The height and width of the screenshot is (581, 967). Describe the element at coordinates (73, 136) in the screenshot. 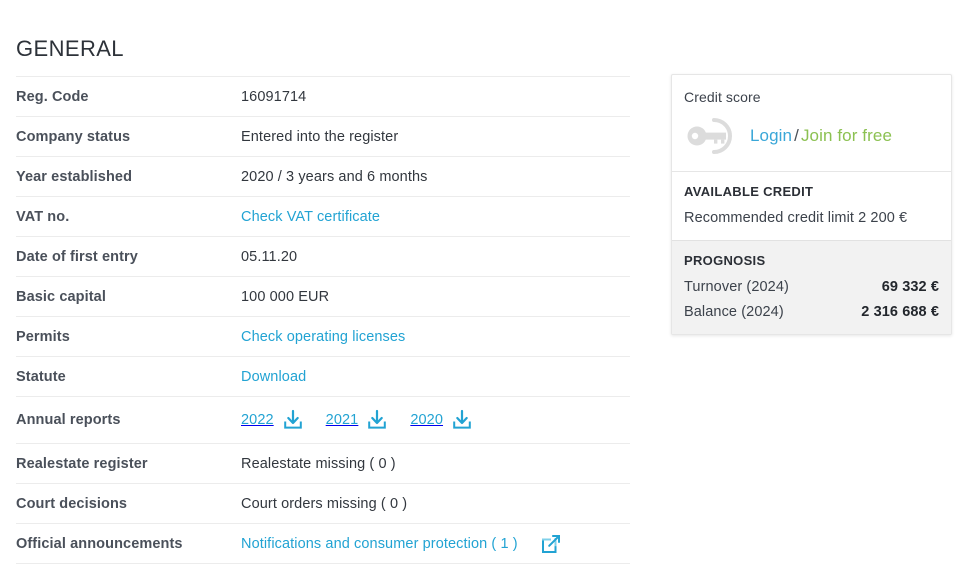

I see `row-label: Company status` at that location.